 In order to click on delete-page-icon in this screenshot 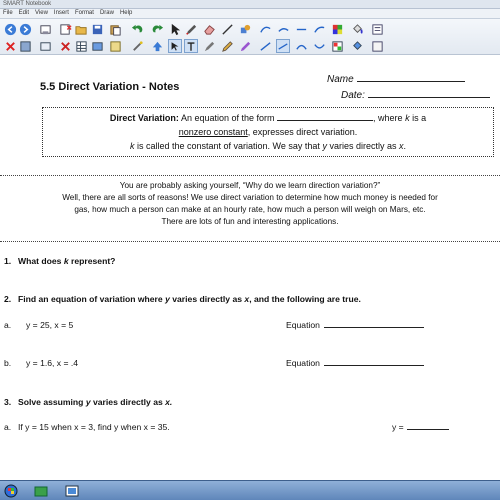, I will do `click(65, 29)`.